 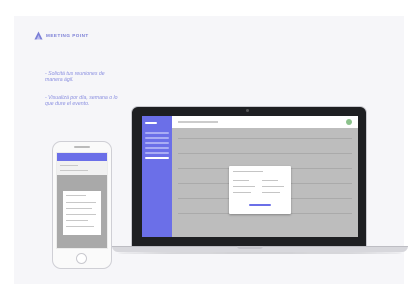 What do you see at coordinates (157, 158) in the screenshot?
I see `sidebar-item-active` at bounding box center [157, 158].